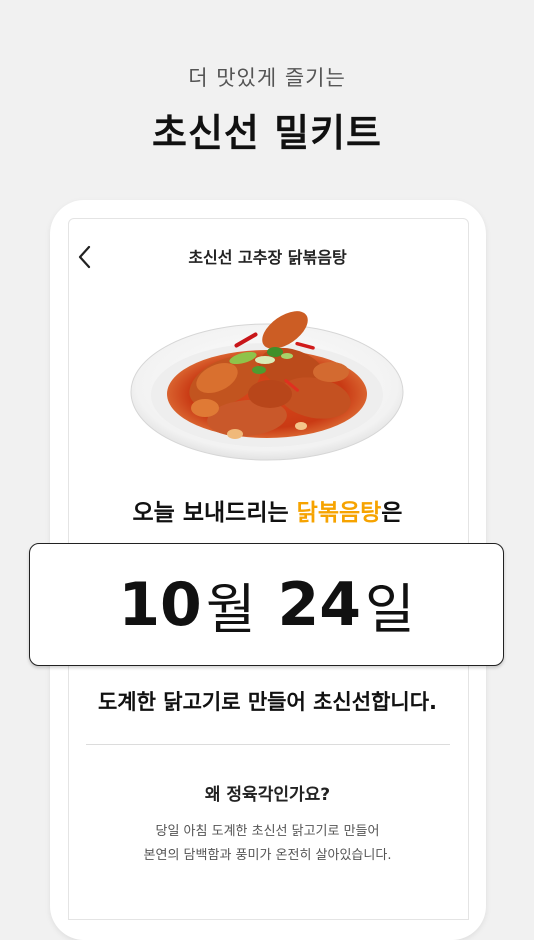 The height and width of the screenshot is (940, 534). I want to click on delivery-suffix: 은, so click(392, 513).